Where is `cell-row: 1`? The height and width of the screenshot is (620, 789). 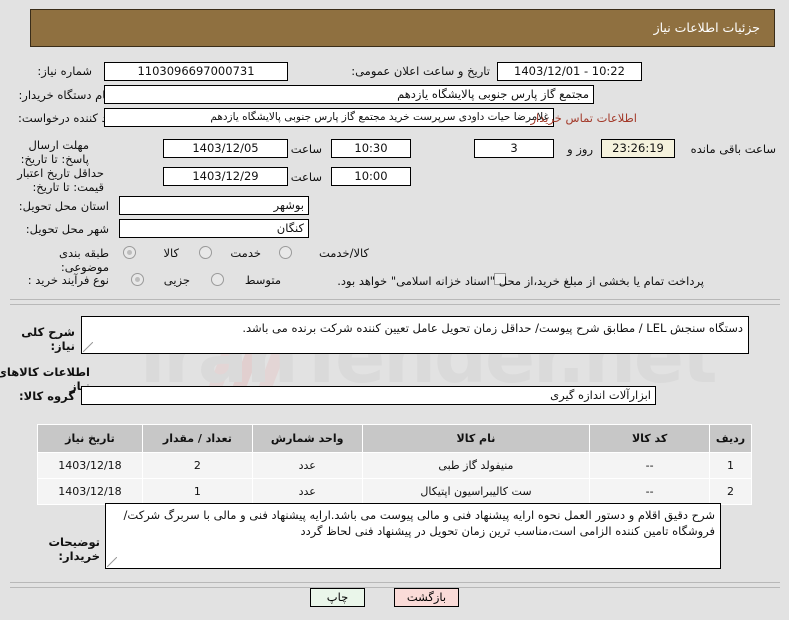
cell-row: 1 is located at coordinates (730, 465).